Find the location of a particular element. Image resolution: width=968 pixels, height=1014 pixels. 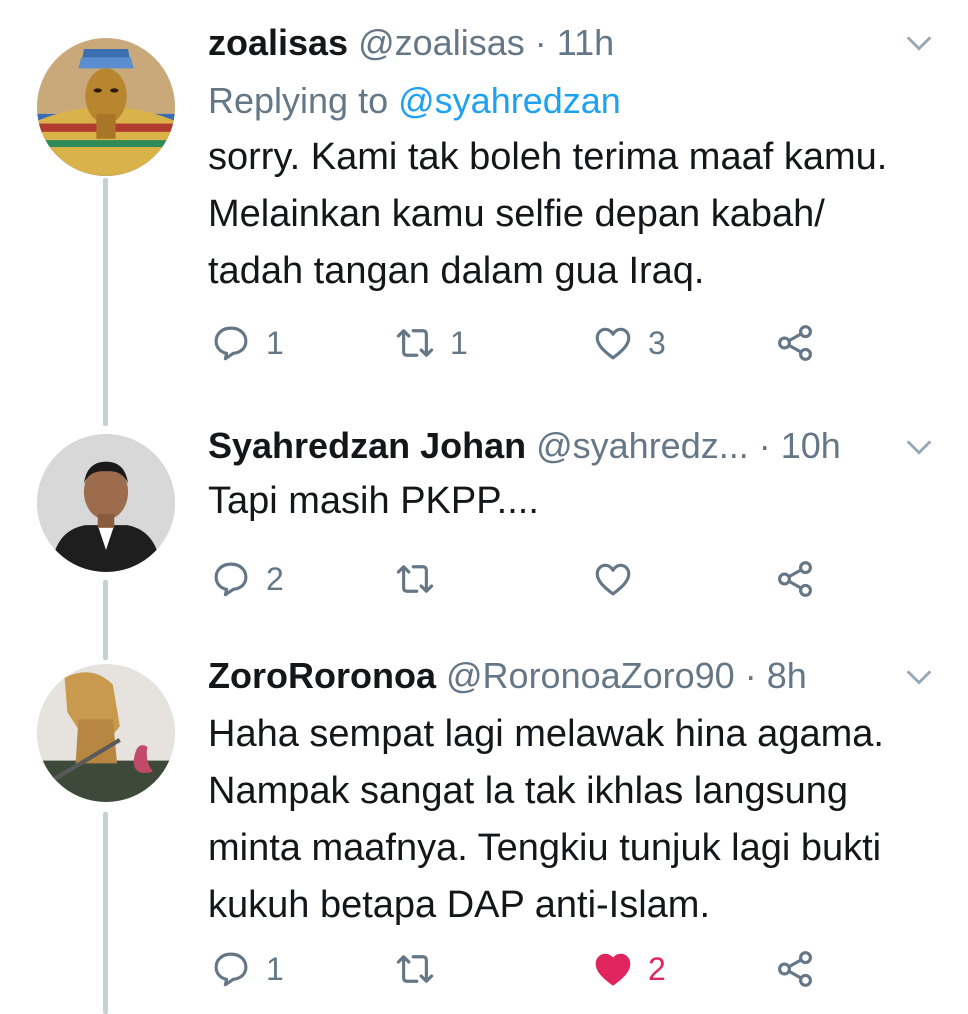

action-bar: 1 2 is located at coordinates (528, 969).